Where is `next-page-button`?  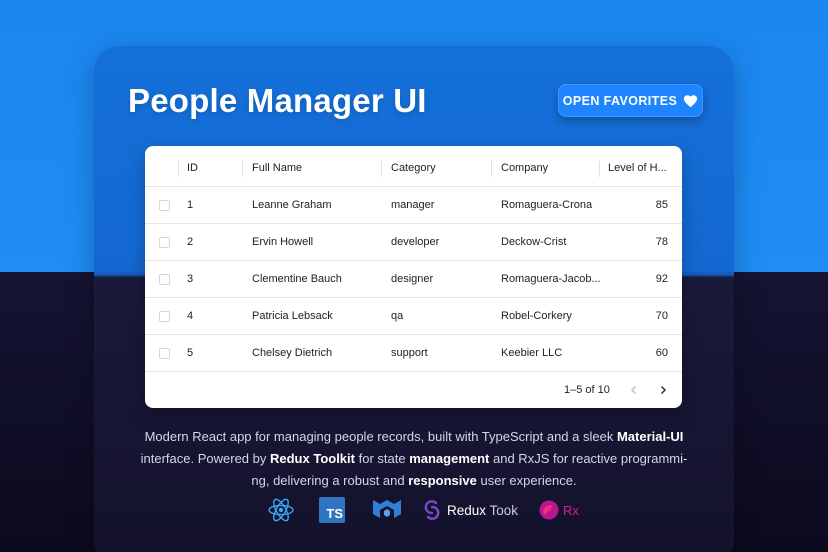 next-page-button is located at coordinates (663, 390).